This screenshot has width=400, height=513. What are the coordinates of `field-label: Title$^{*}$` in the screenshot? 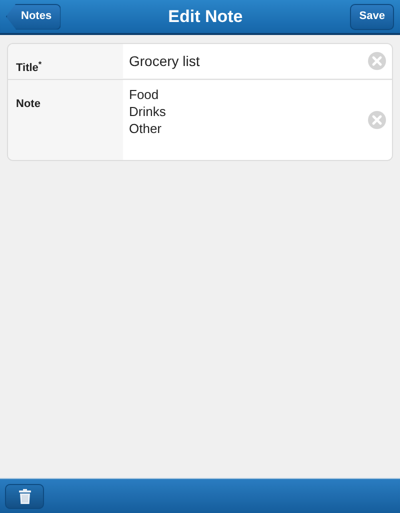 It's located at (29, 68).